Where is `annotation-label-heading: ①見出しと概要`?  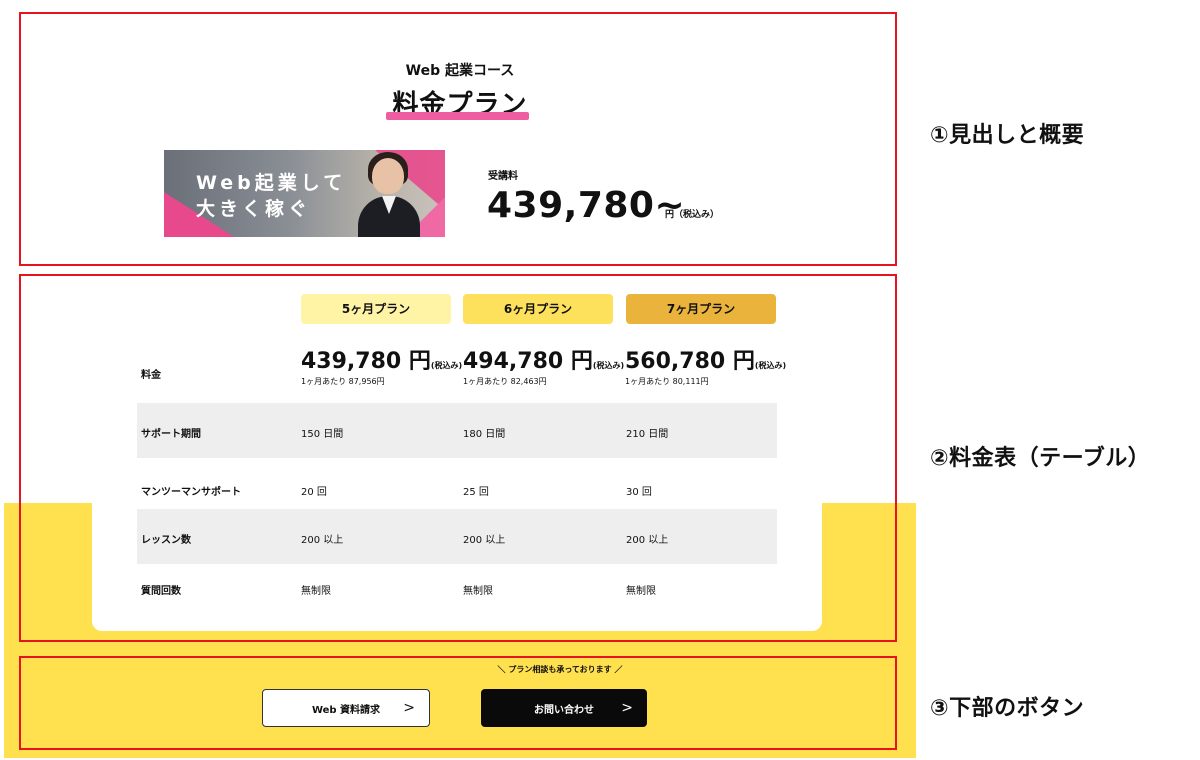 annotation-label-heading: ①見出しと概要 is located at coordinates (1007, 135).